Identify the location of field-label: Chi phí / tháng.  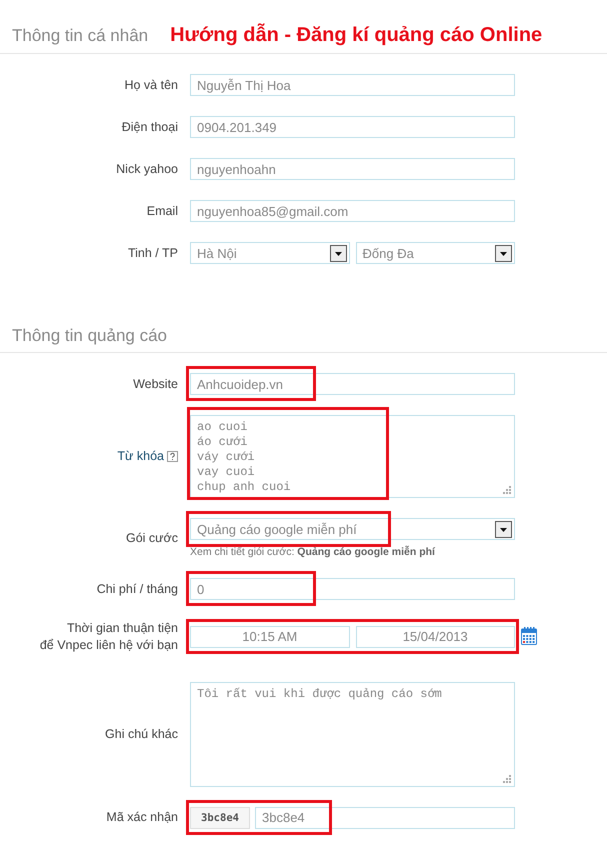
(137, 589).